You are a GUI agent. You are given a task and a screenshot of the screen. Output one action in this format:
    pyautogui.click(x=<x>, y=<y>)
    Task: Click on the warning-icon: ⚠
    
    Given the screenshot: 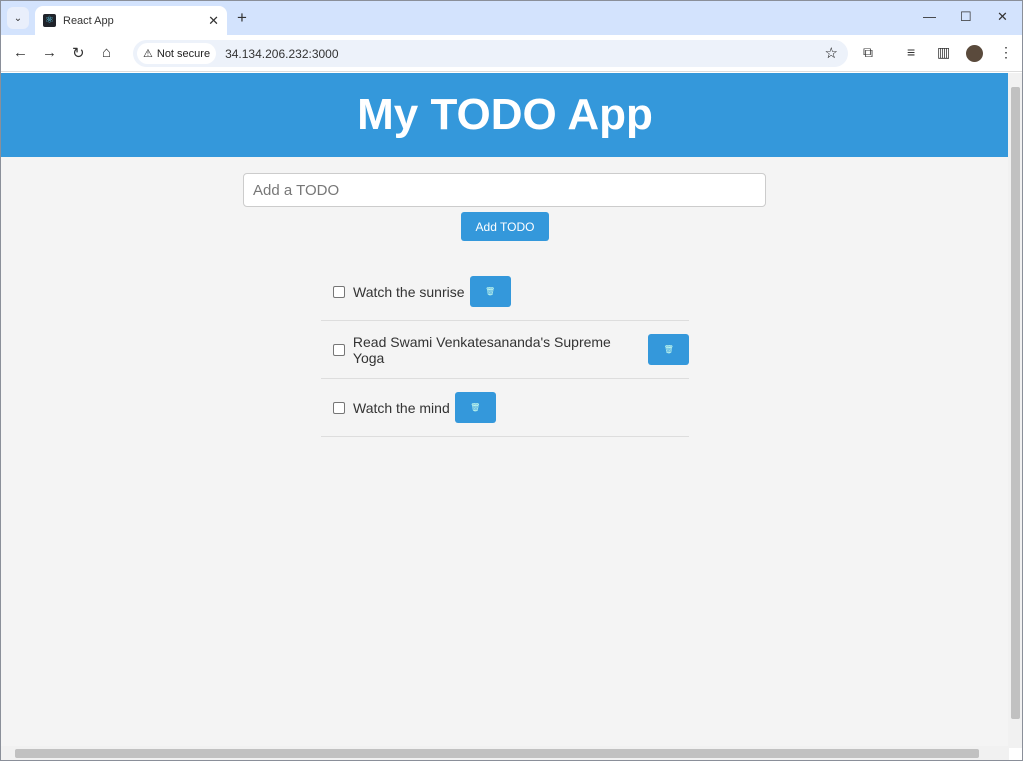 What is the action you would take?
    pyautogui.click(x=148, y=54)
    